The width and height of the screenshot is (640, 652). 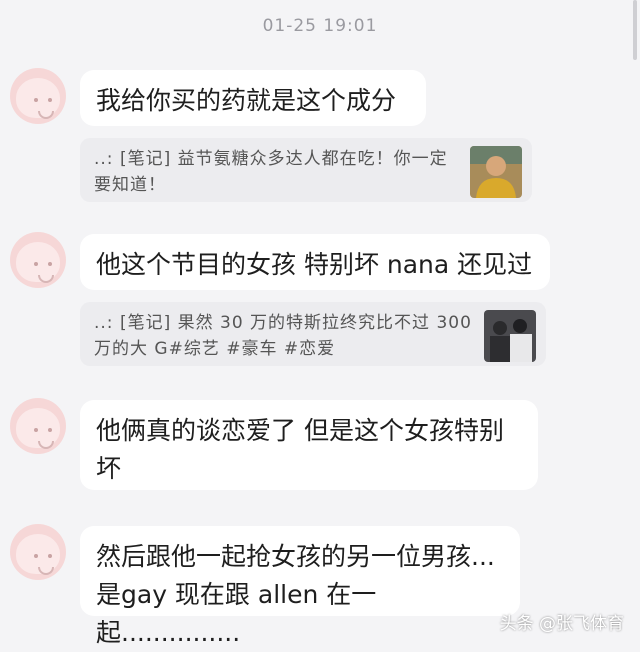 I want to click on message-timestamp: 01-25 19:01, so click(x=320, y=26).